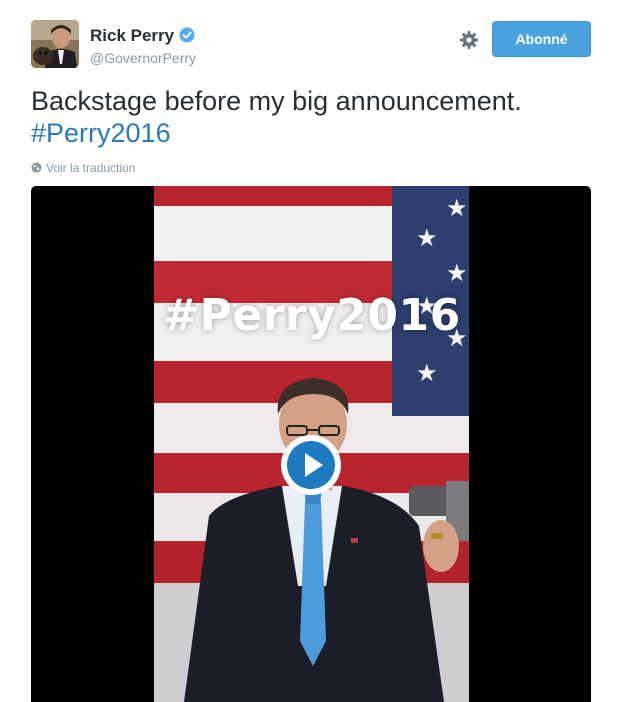  I want to click on avatar, so click(55, 44).